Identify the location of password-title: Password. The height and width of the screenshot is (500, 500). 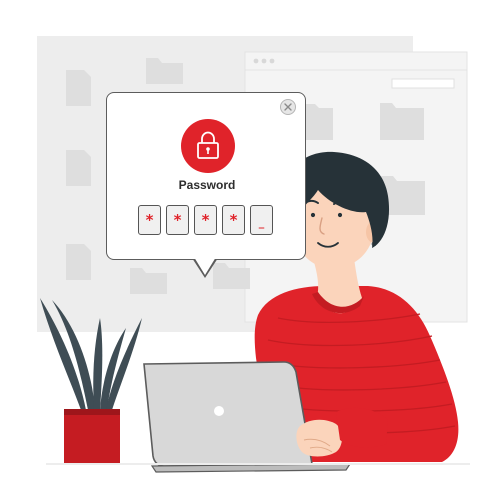
(207, 185).